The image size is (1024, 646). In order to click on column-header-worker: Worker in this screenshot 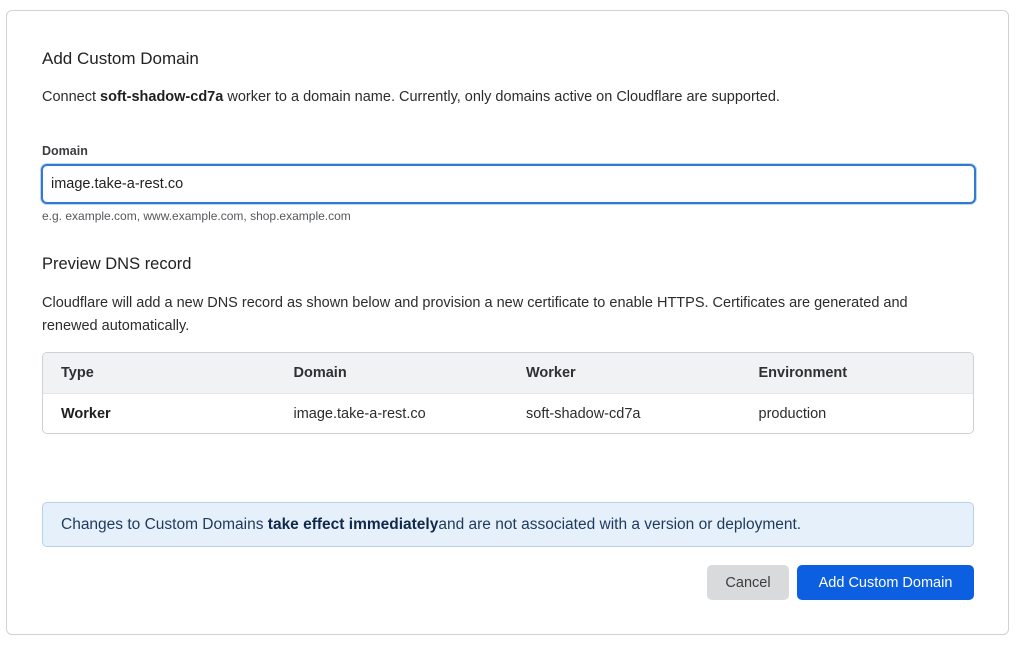, I will do `click(551, 373)`.